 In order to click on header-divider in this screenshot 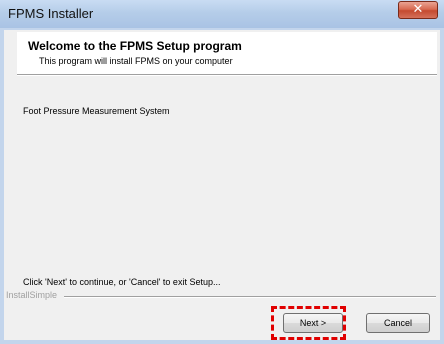, I will do `click(227, 75)`.